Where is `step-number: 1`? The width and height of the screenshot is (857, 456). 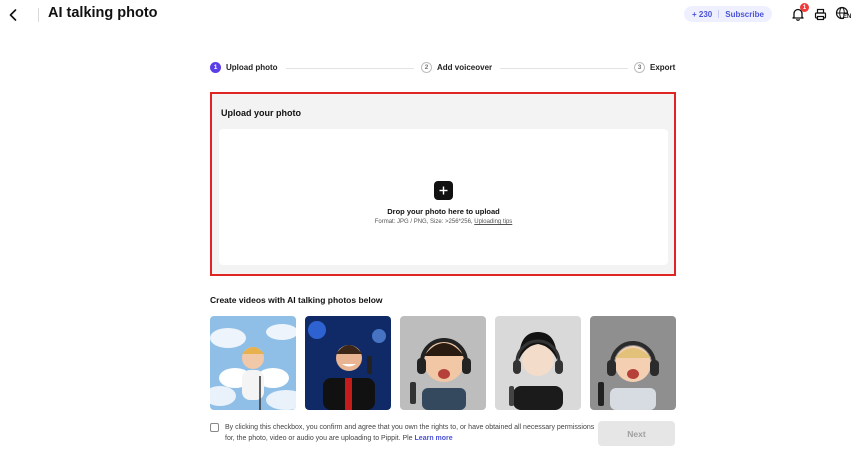 step-number: 1 is located at coordinates (215, 67).